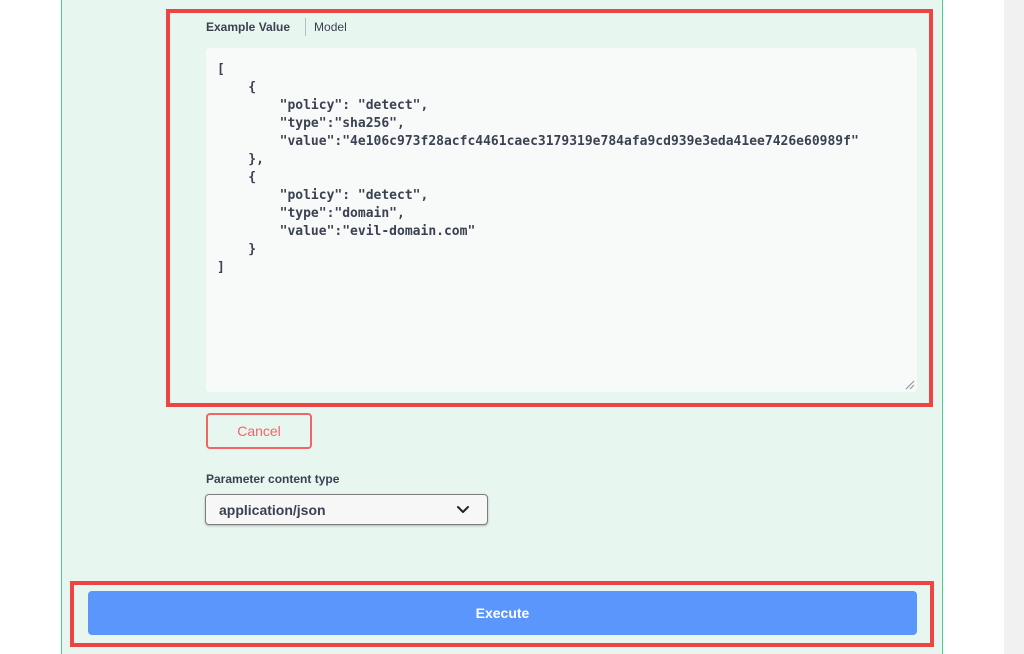 The width and height of the screenshot is (1024, 654). What do you see at coordinates (1014, 327) in the screenshot?
I see `scrollbar-track` at bounding box center [1014, 327].